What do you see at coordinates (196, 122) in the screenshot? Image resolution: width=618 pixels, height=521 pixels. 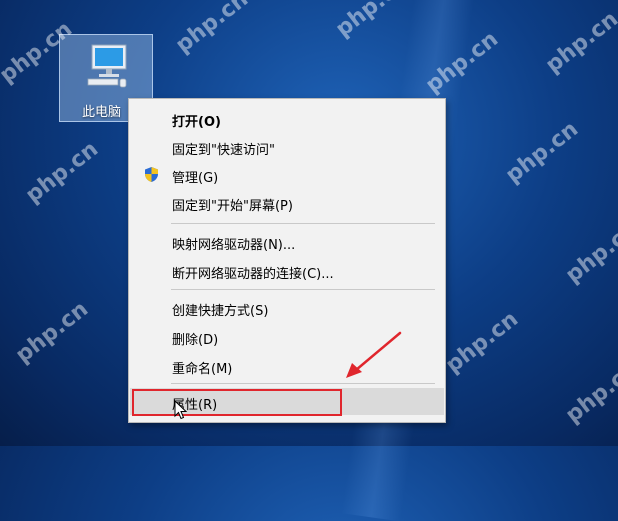 I see `menu-item-label: 打开(O)` at bounding box center [196, 122].